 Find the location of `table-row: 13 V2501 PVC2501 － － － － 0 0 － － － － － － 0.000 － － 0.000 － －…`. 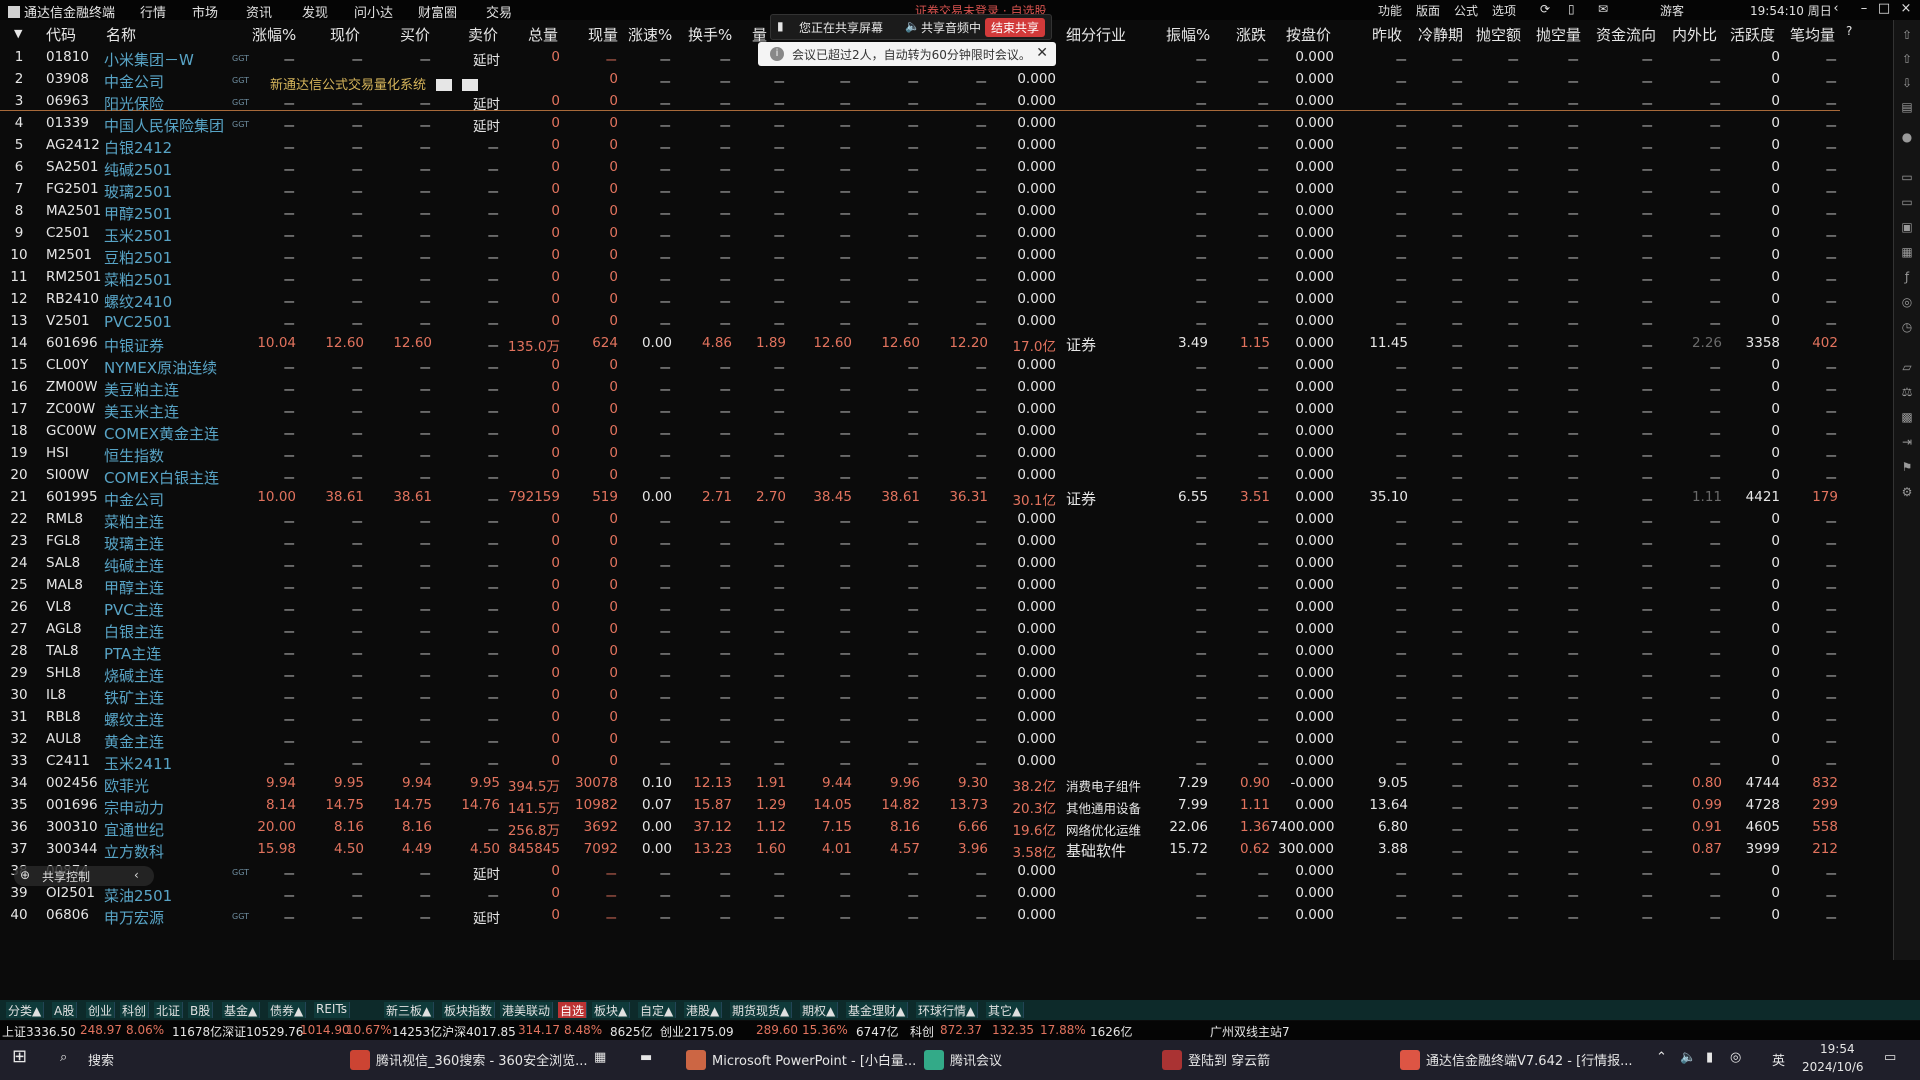

table-row: 13 V2501 PVC2501 － － － － 0 0 － － － － － － 0.000 － － 0.000 － －… is located at coordinates (945, 322).